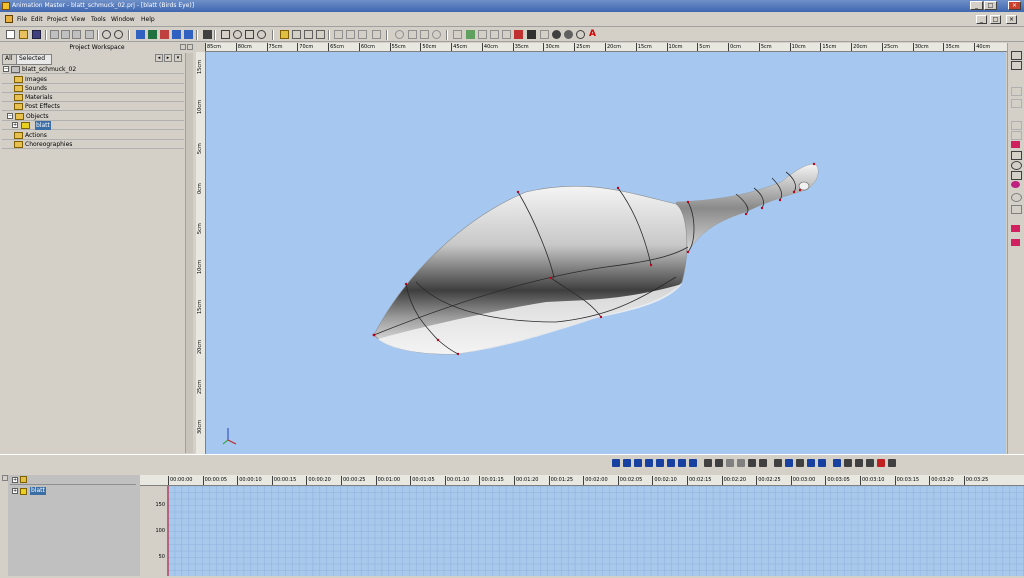 The height and width of the screenshot is (578, 1024). Describe the element at coordinates (1016, 103) in the screenshot. I see `x-axis-icon` at that location.